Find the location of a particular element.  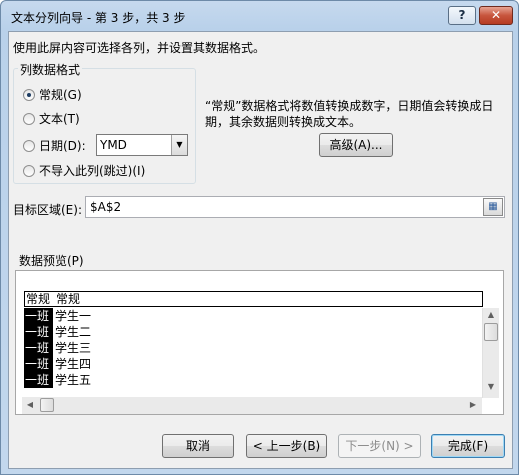

preview-header-col2: 常规 is located at coordinates (68, 299).